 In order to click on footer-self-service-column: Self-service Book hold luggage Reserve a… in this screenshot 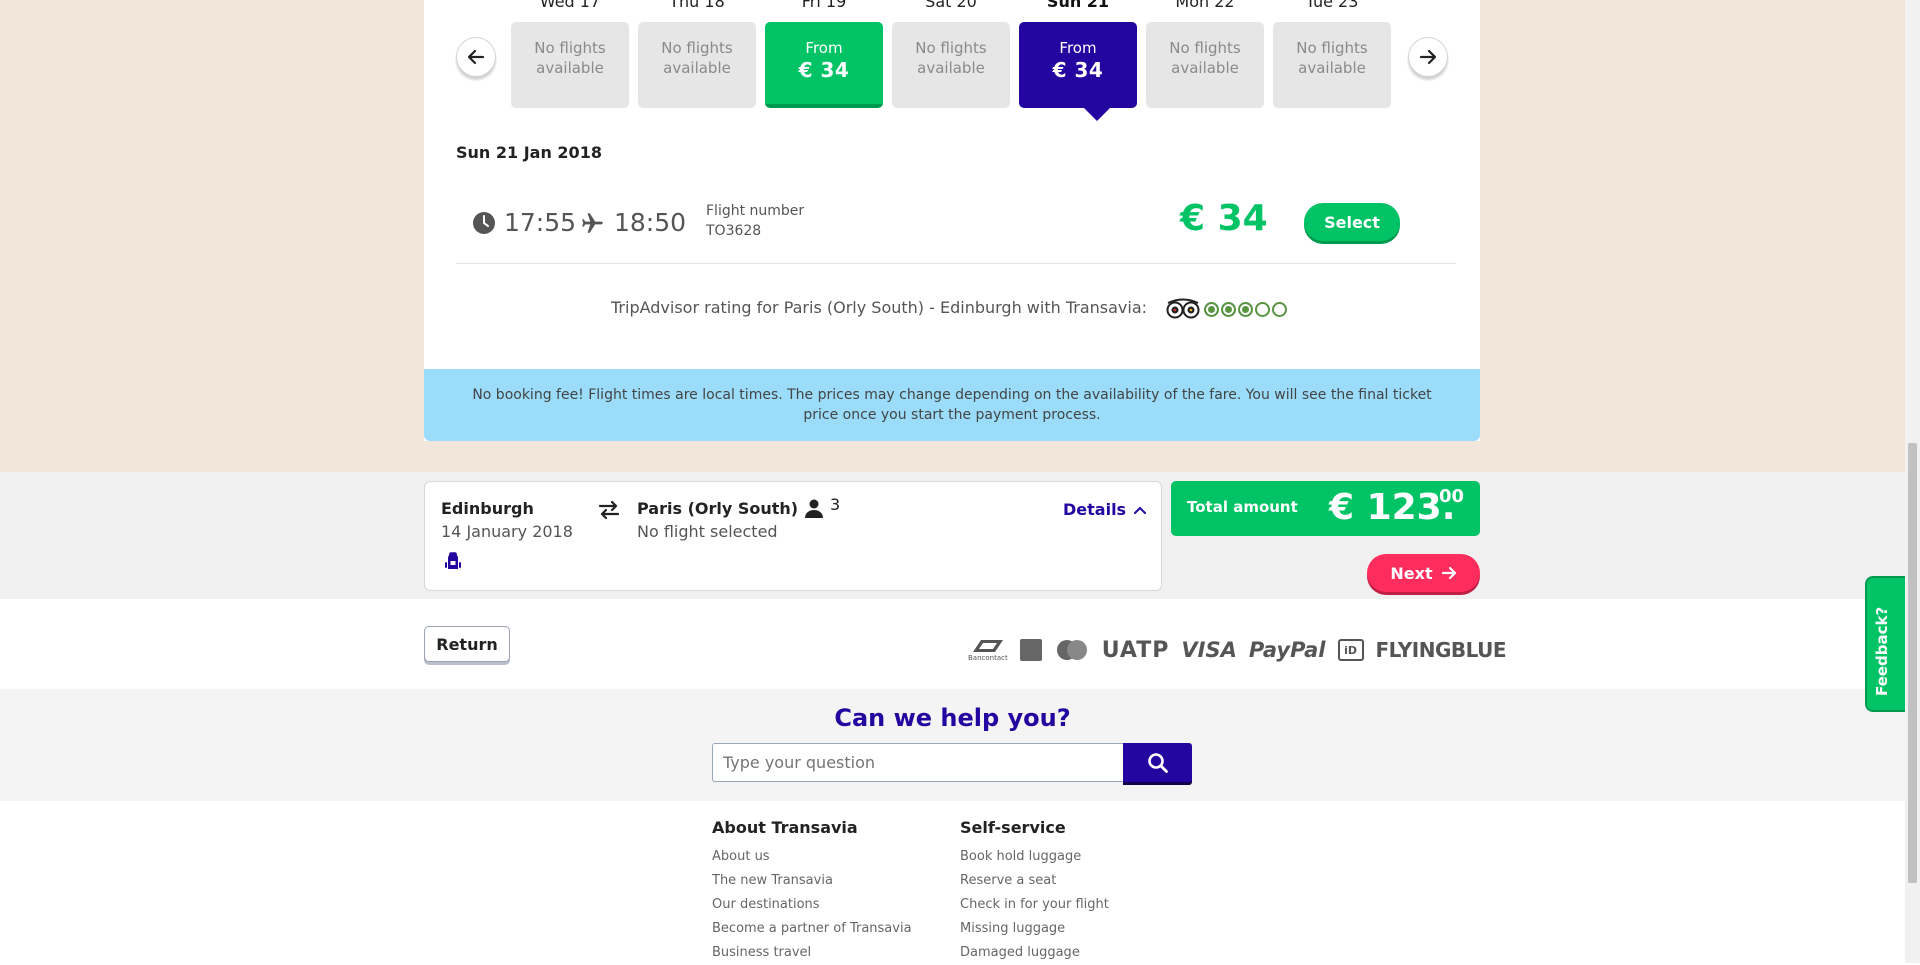, I will do `click(1034, 891)`.